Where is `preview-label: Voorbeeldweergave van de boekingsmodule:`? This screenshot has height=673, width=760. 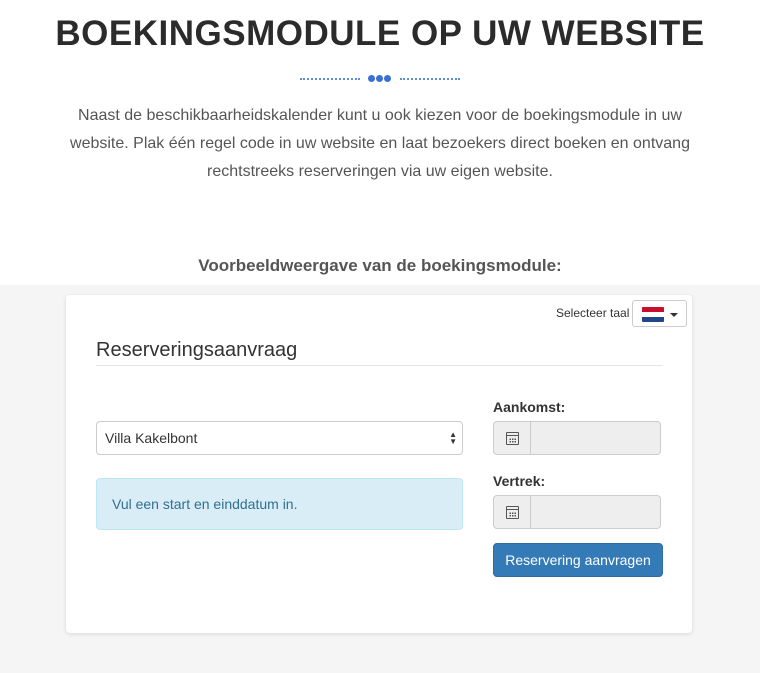
preview-label: Voorbeeldweergave van de boekingsmodule: is located at coordinates (380, 265).